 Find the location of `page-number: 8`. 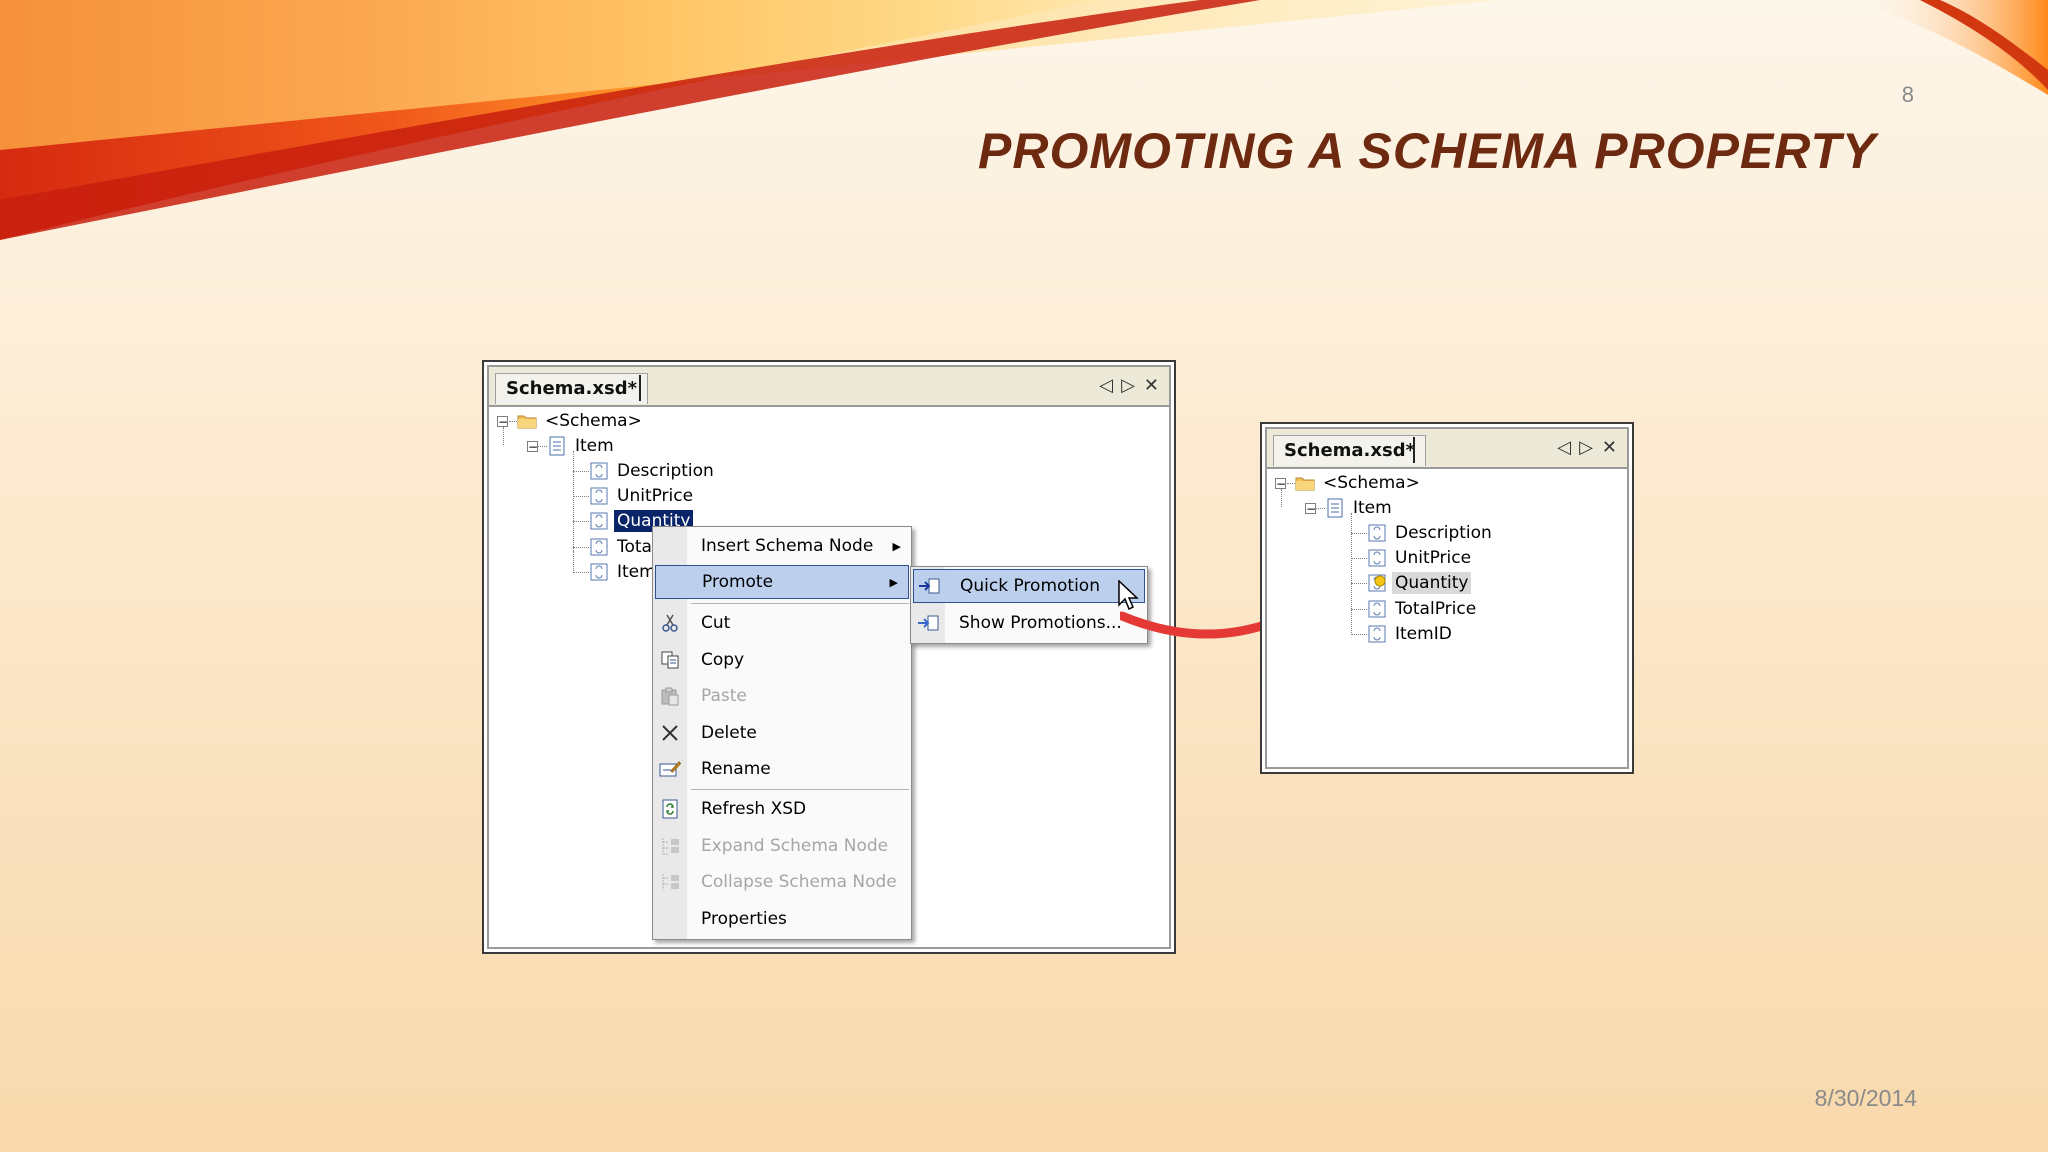

page-number: 8 is located at coordinates (1907, 94).